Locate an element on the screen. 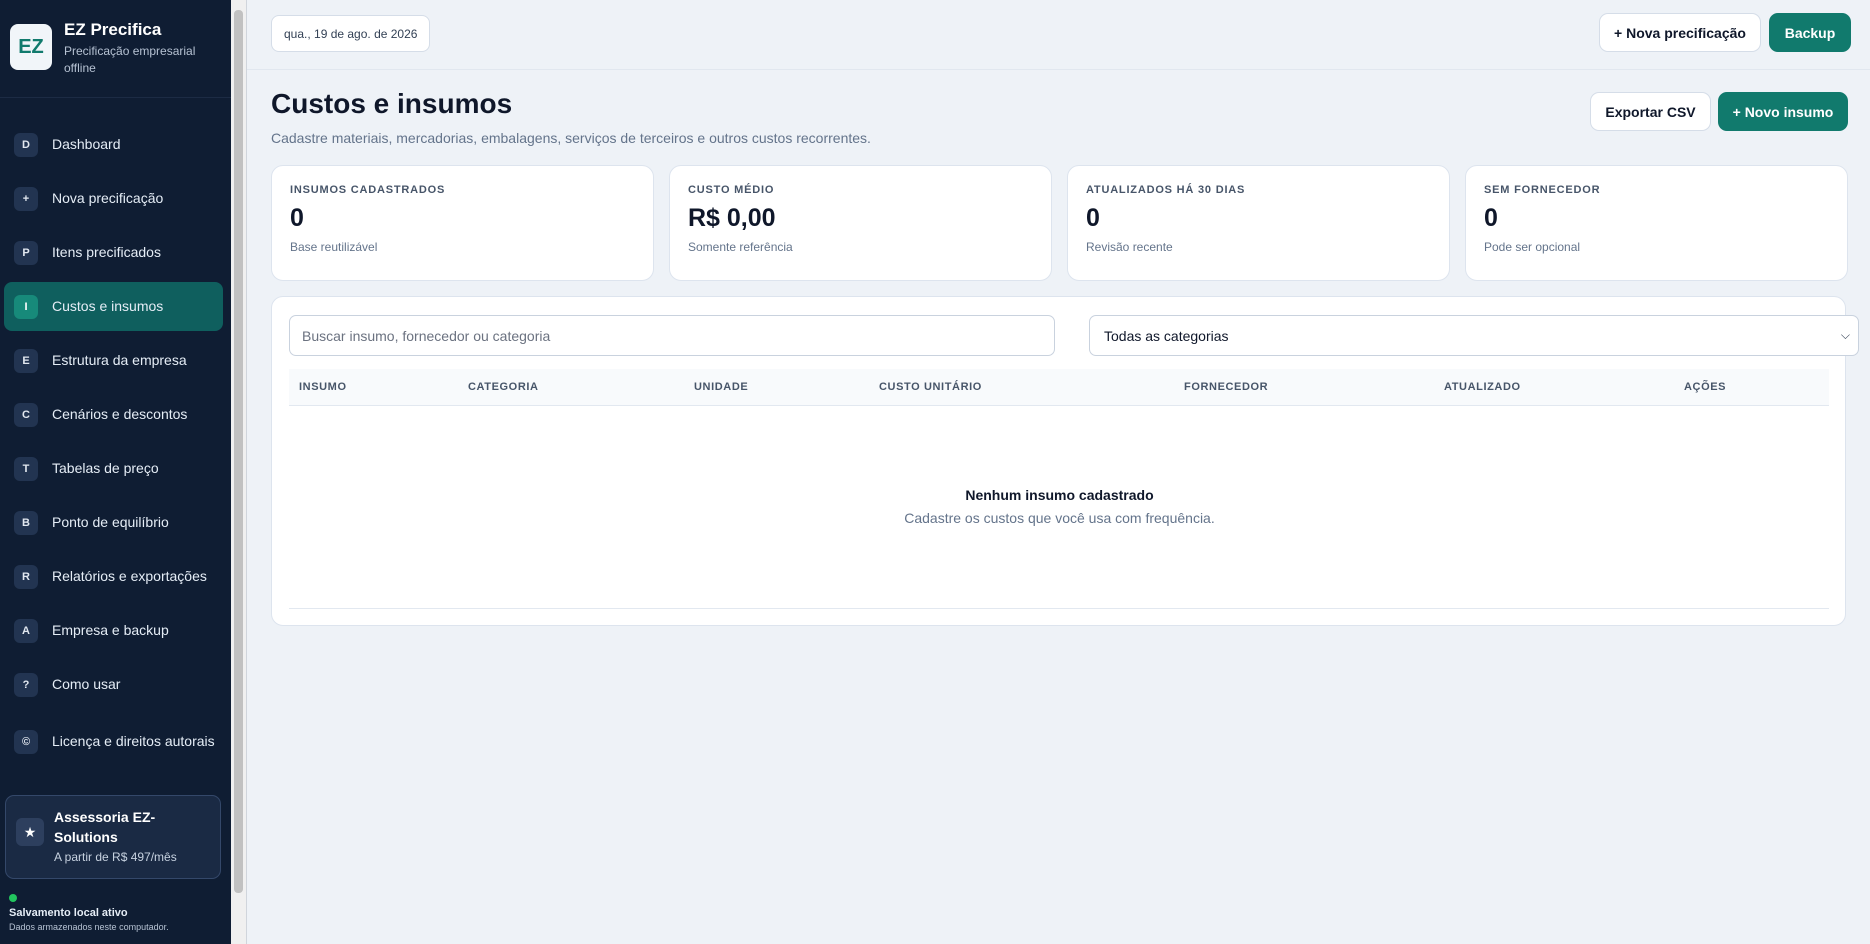  stat-card-average-cost: CUSTO MÉDIO R$ 0,00 Somente referência is located at coordinates (860, 223).